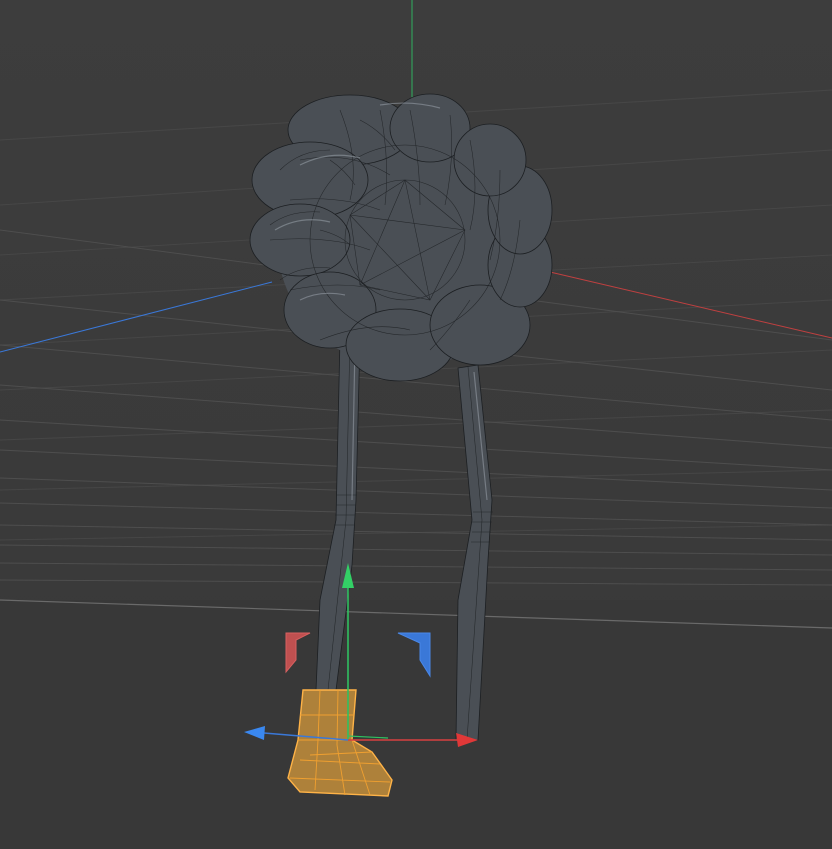  I want to click on world-x-axis, so click(690, 305).